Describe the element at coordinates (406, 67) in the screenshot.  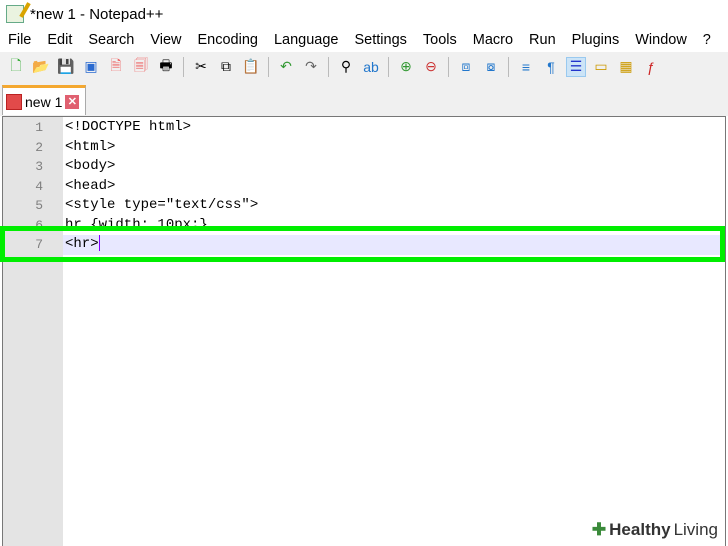
I see `zoom-in-icon: ⊕` at that location.